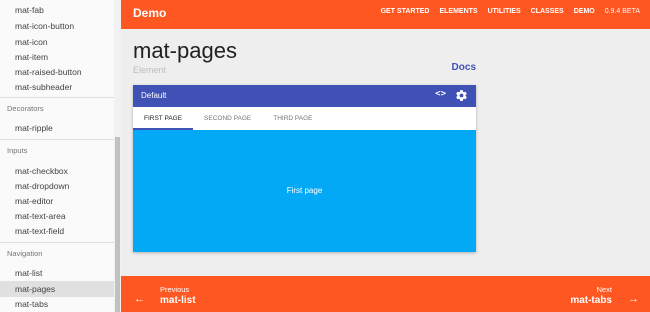 The image size is (650, 312). Describe the element at coordinates (57, 273) in the screenshot. I see `sidebar-item-mat-list: mat-list` at that location.